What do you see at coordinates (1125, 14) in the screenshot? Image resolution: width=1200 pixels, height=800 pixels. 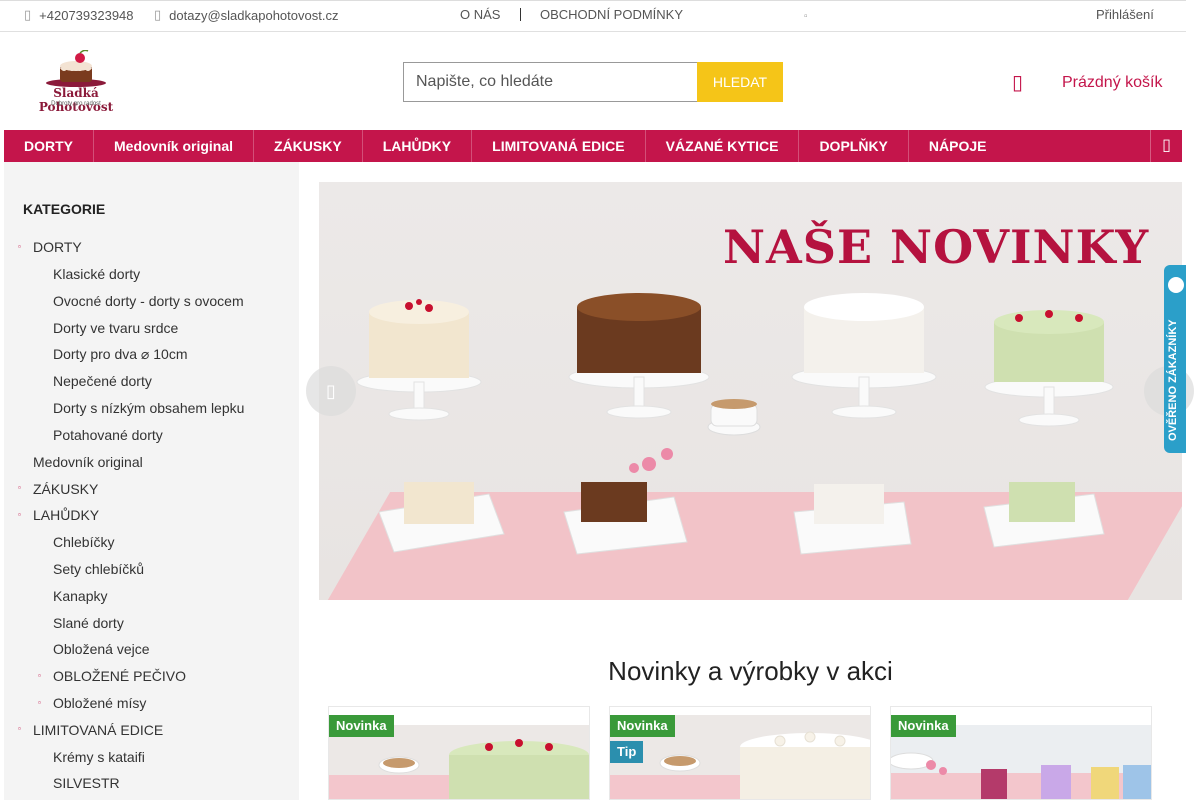 I see `login-link: Přihlášení` at bounding box center [1125, 14].